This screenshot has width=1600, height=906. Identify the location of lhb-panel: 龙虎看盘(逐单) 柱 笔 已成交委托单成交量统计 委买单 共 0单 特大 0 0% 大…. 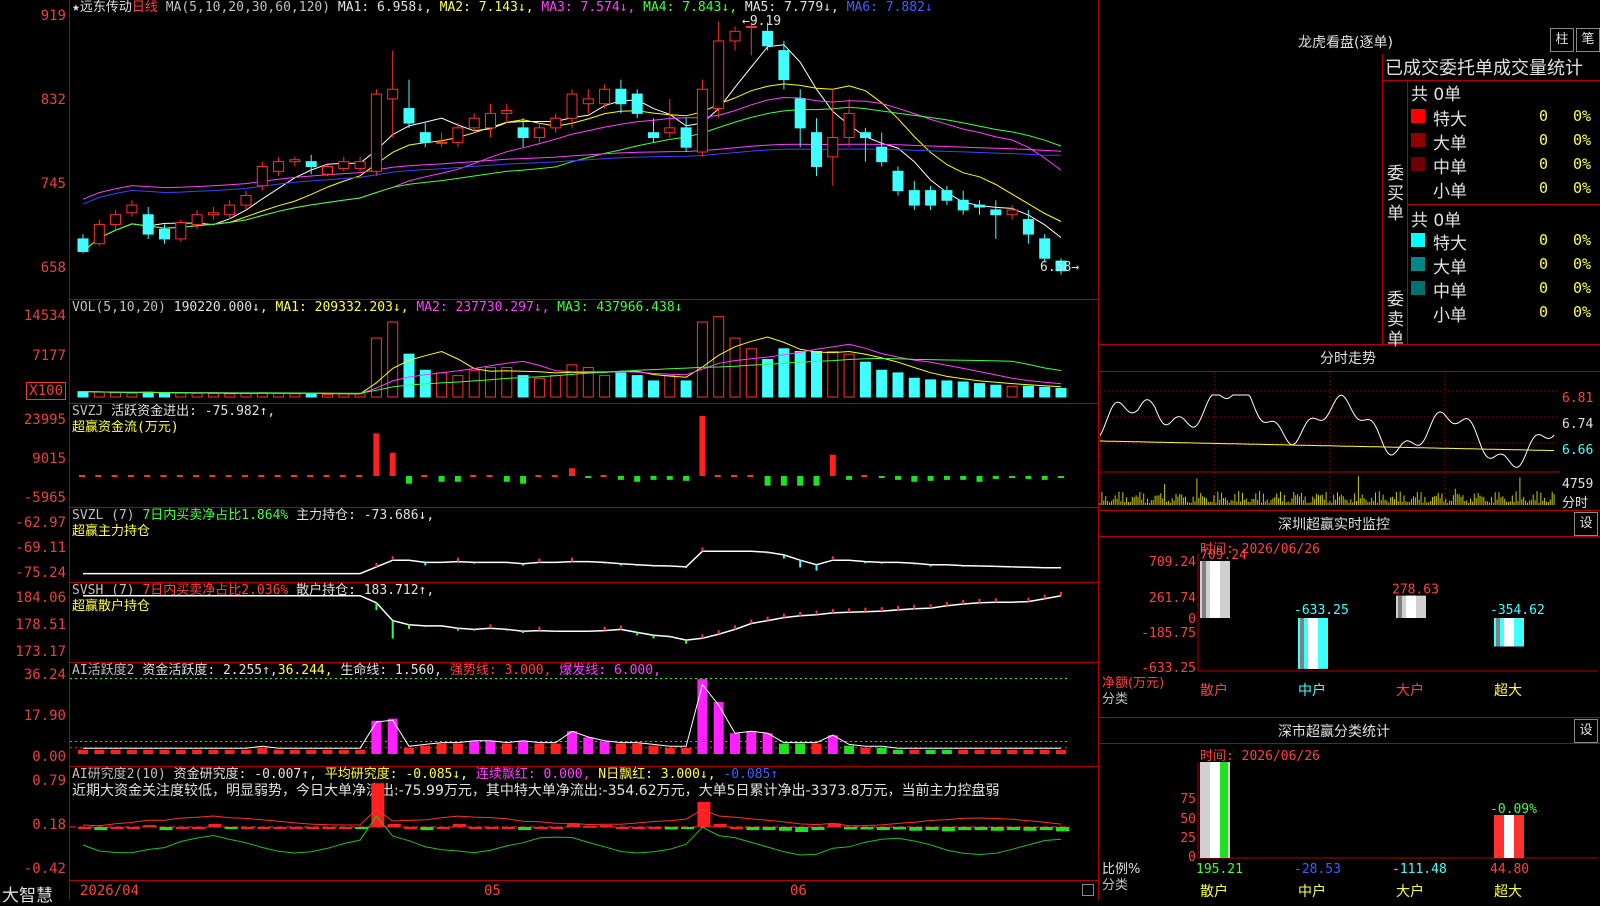
(1350, 175).